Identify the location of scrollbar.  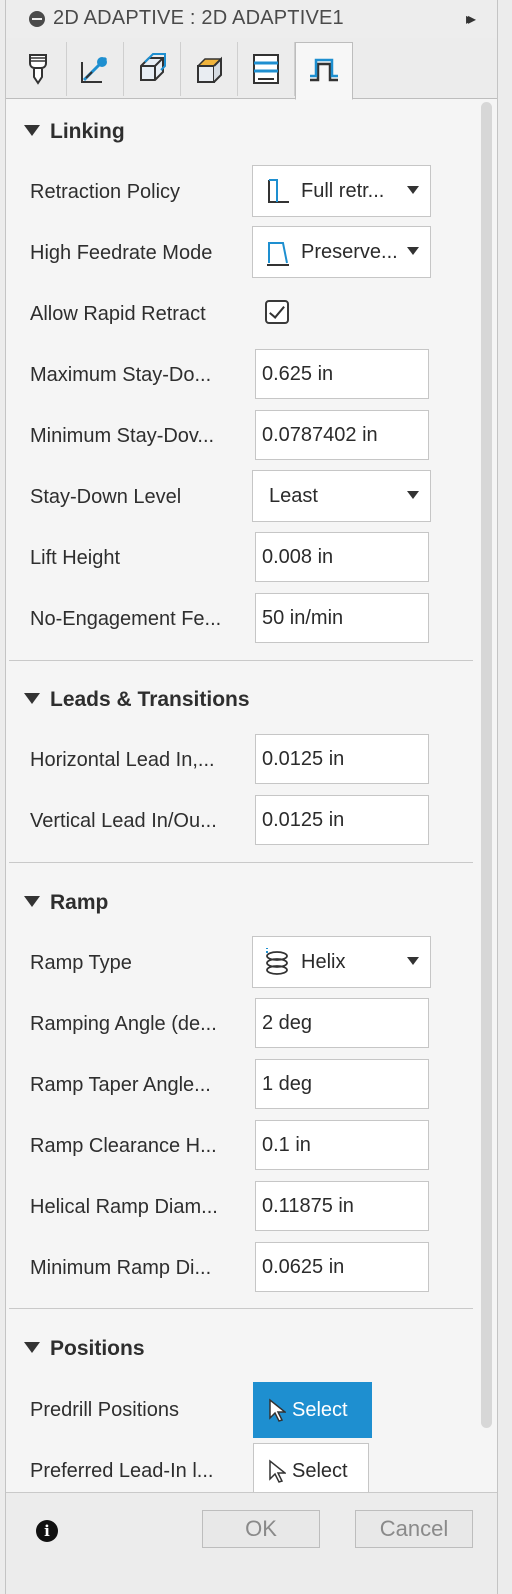
(486, 765).